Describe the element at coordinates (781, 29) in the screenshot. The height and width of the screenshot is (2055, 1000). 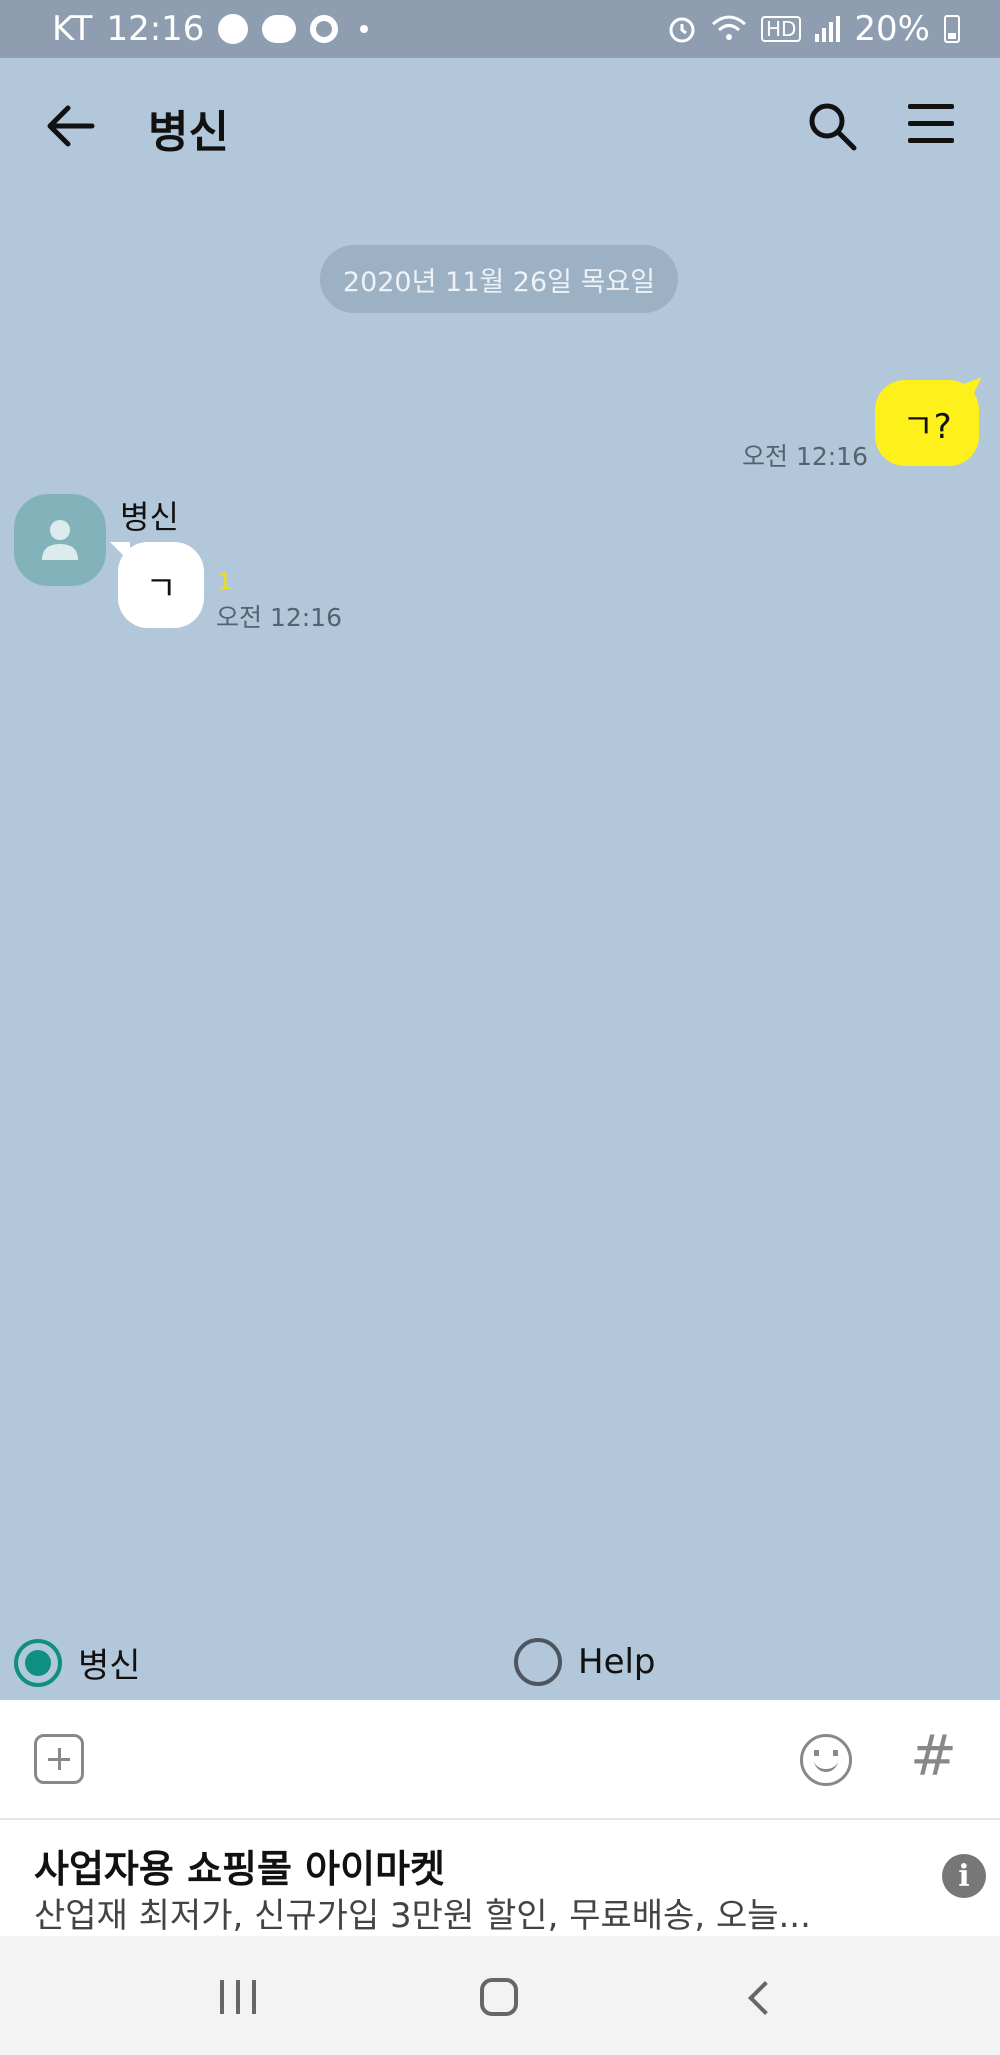
I see `hd-voice-badge: HD` at that location.